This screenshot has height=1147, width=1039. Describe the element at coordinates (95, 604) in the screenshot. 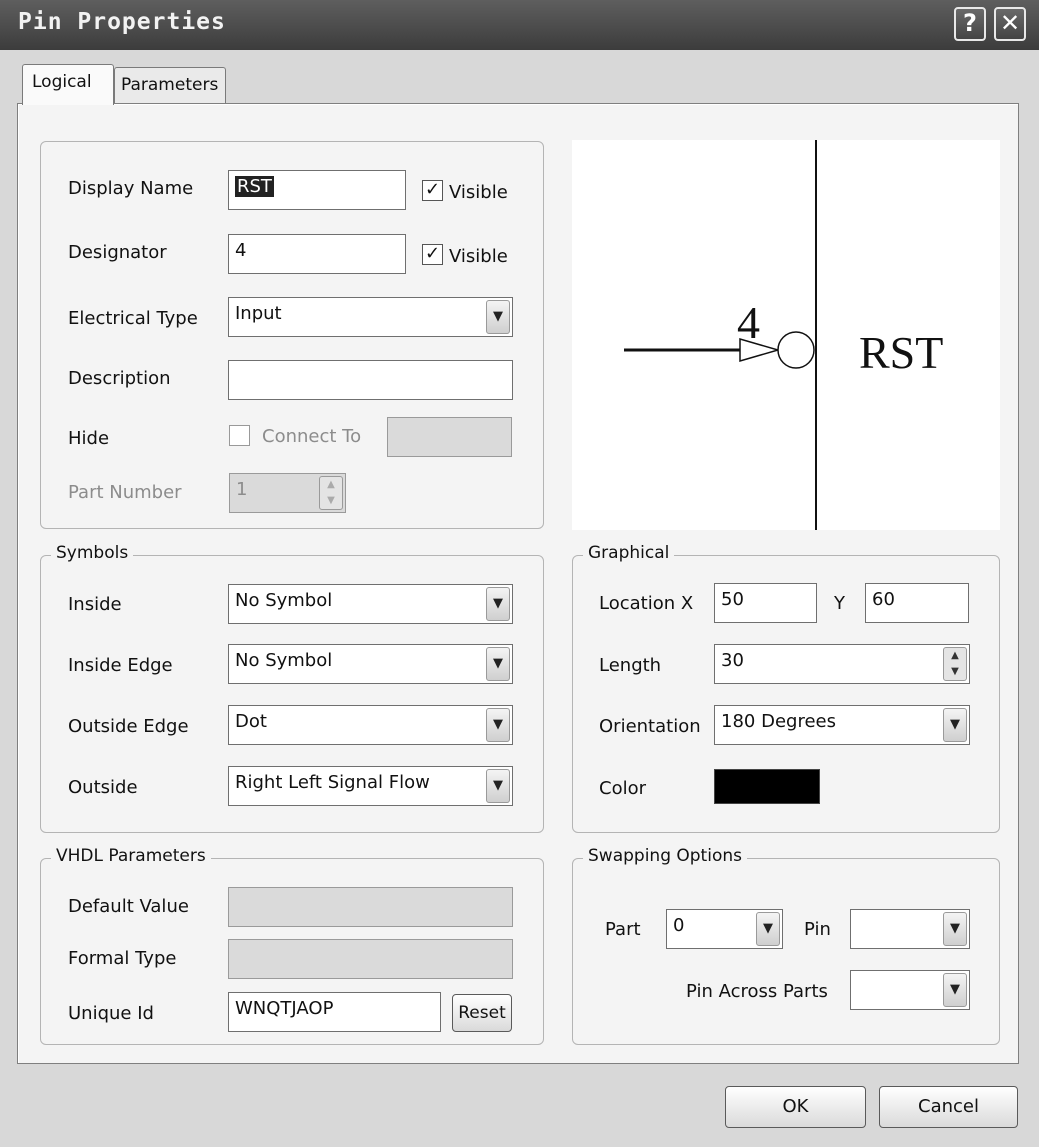

I see `inside-label: Inside` at that location.